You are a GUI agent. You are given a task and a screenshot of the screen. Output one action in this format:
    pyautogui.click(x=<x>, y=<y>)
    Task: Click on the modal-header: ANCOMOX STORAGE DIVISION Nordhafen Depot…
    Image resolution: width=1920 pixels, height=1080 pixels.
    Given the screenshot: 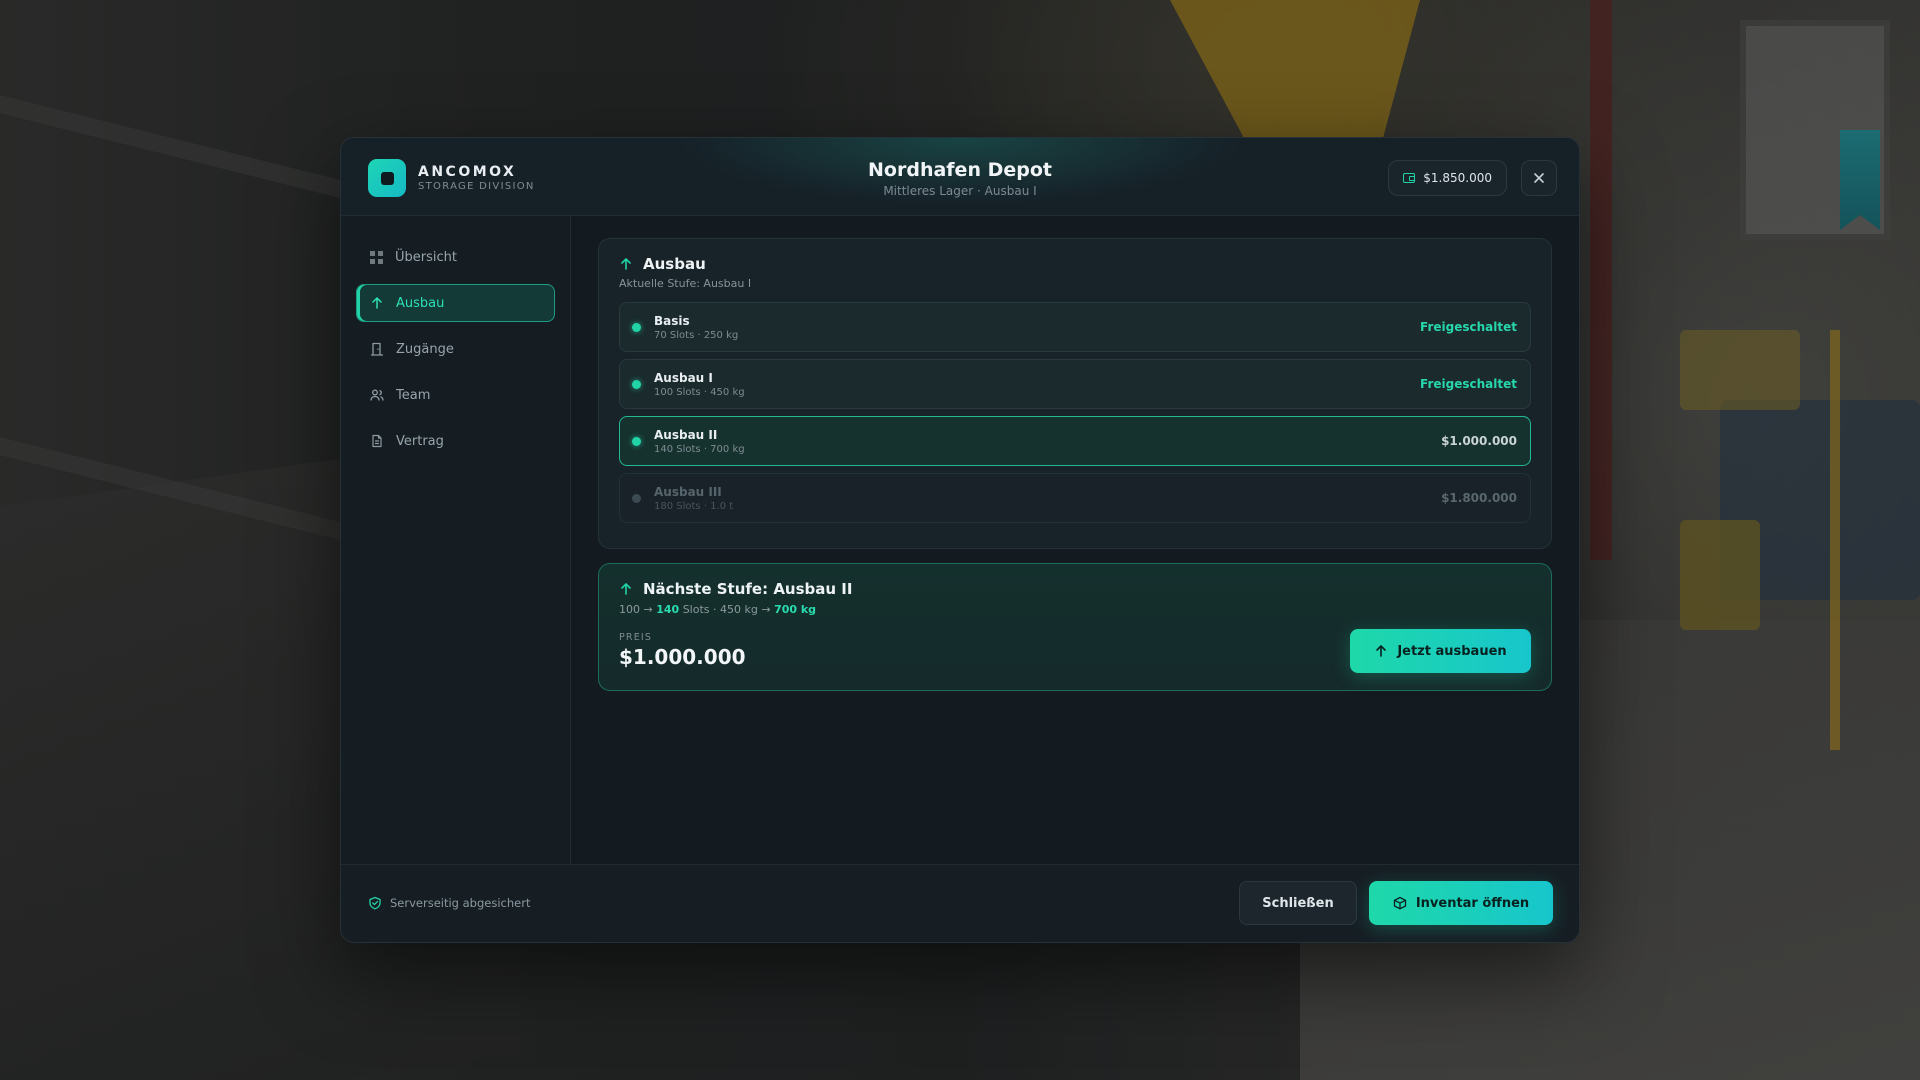 What is the action you would take?
    pyautogui.click(x=960, y=177)
    